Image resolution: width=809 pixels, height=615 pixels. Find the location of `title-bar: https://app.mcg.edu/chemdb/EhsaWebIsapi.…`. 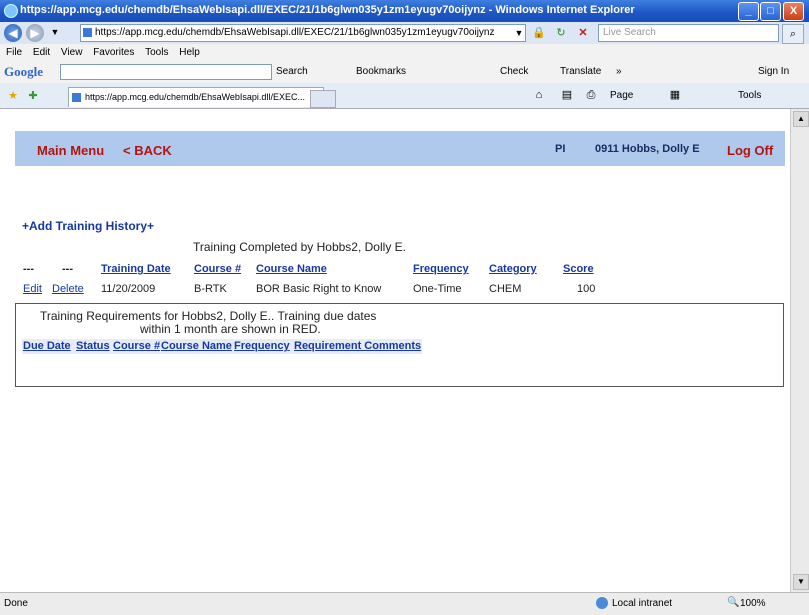

title-bar: https://app.mcg.edu/chemdb/EhsaWebIsapi.… is located at coordinates (404, 11).